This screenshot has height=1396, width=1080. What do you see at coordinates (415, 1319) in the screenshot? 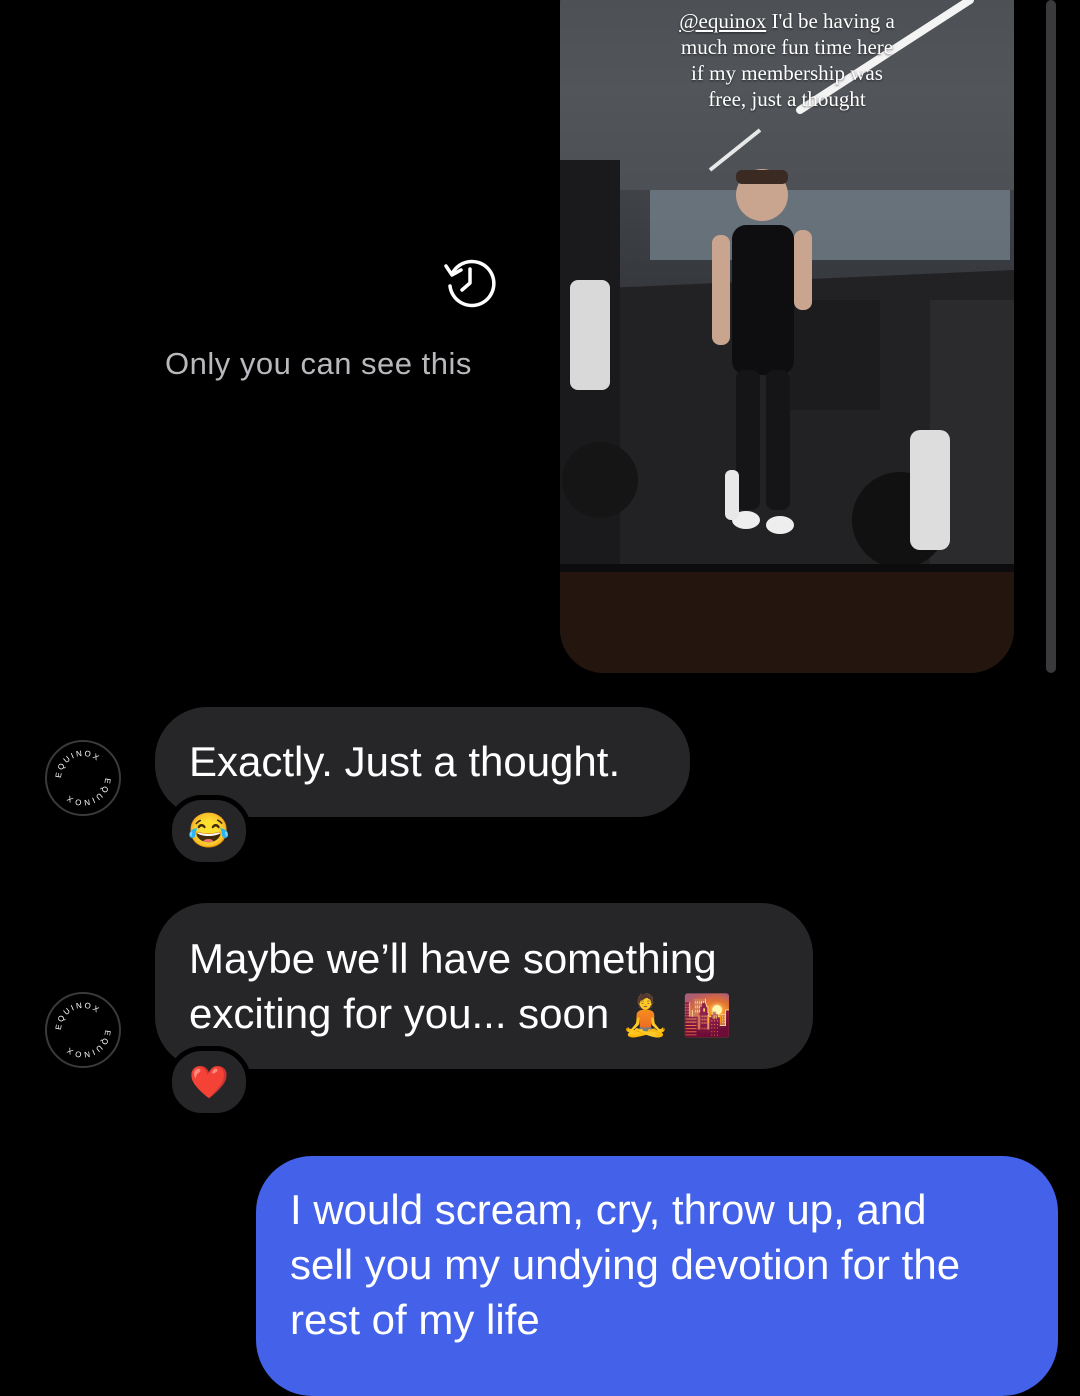
I see `message-line-3: rest of my life` at bounding box center [415, 1319].